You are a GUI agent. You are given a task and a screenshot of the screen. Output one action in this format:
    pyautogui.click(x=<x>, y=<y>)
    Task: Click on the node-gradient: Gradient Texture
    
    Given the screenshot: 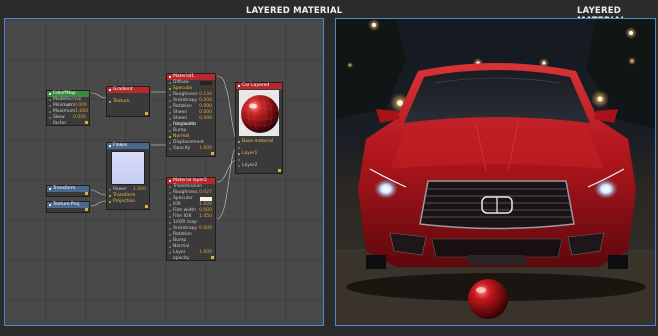 What is the action you would take?
    pyautogui.click(x=128, y=101)
    